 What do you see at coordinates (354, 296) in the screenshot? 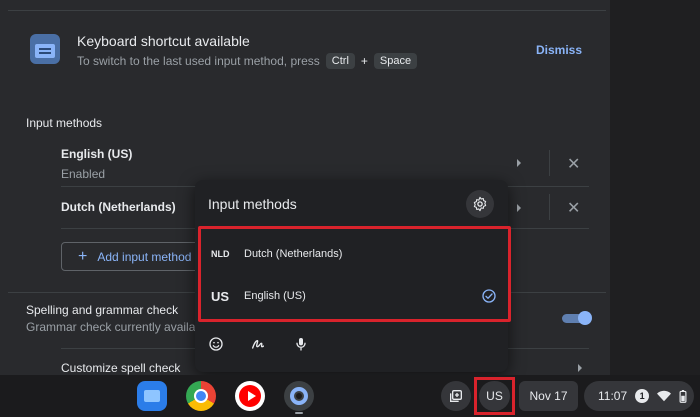
I see `popup-item-english: US English (US)` at bounding box center [354, 296].